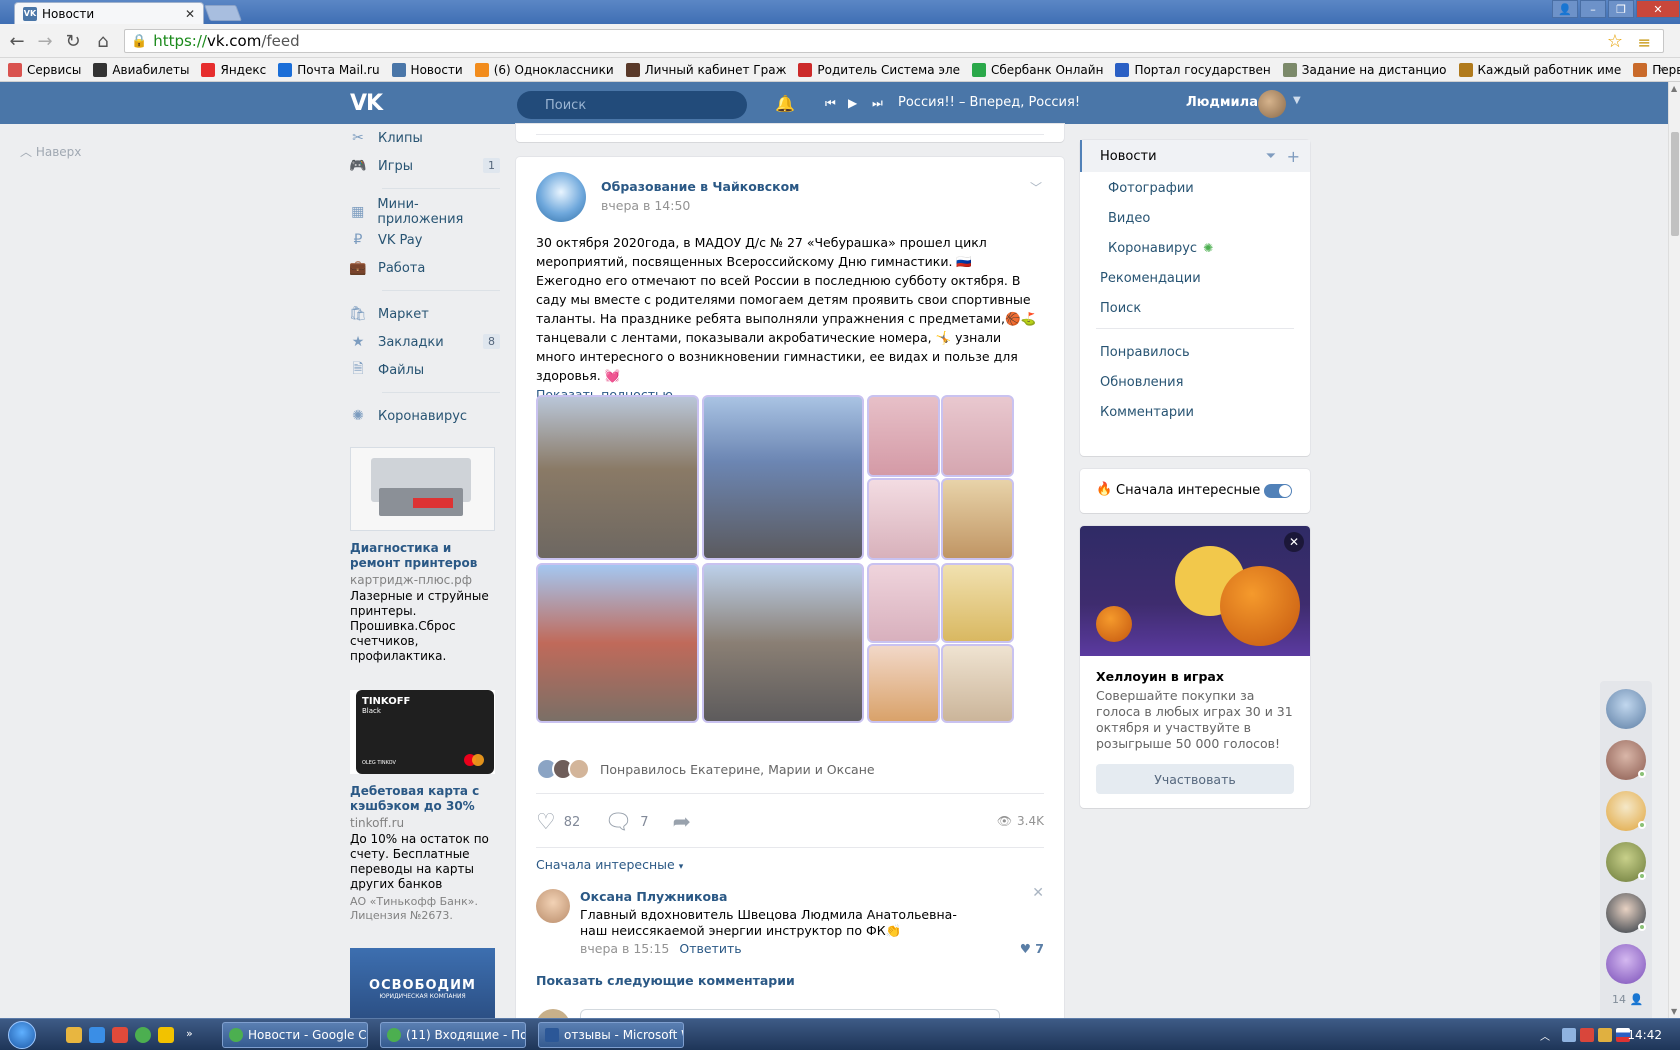 The height and width of the screenshot is (1050, 1680). What do you see at coordinates (120, 1035) in the screenshot?
I see `opera-icon` at bounding box center [120, 1035].